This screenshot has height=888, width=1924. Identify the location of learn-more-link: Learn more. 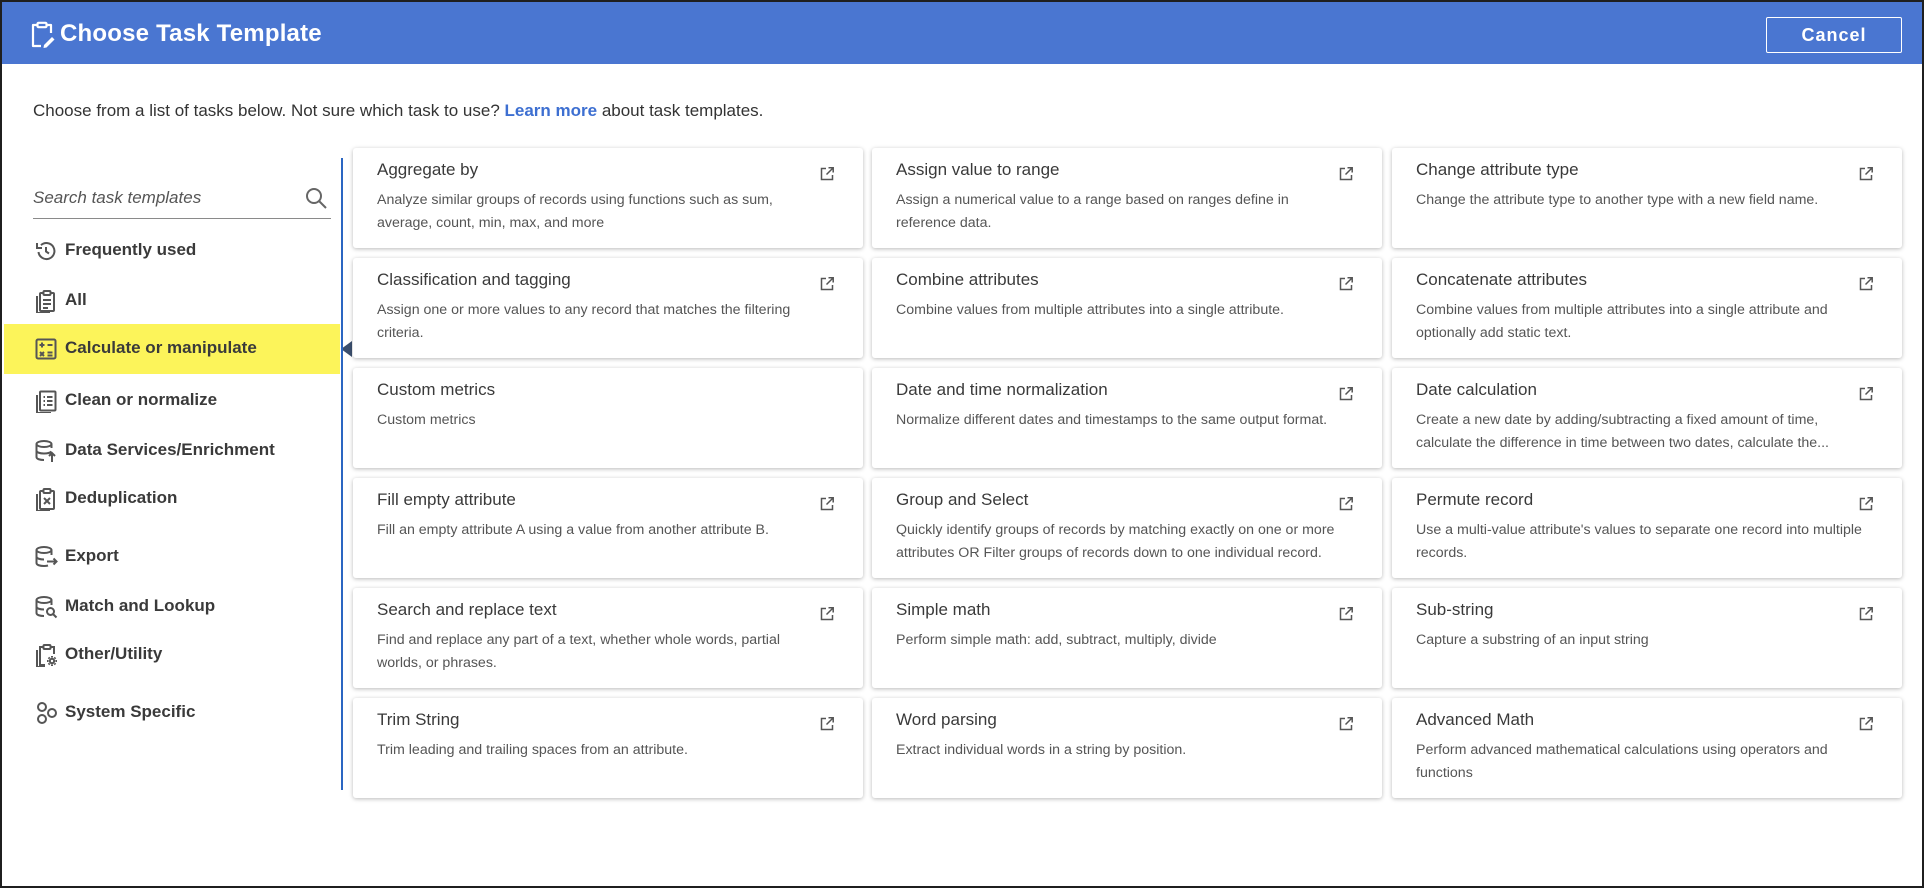
(551, 110).